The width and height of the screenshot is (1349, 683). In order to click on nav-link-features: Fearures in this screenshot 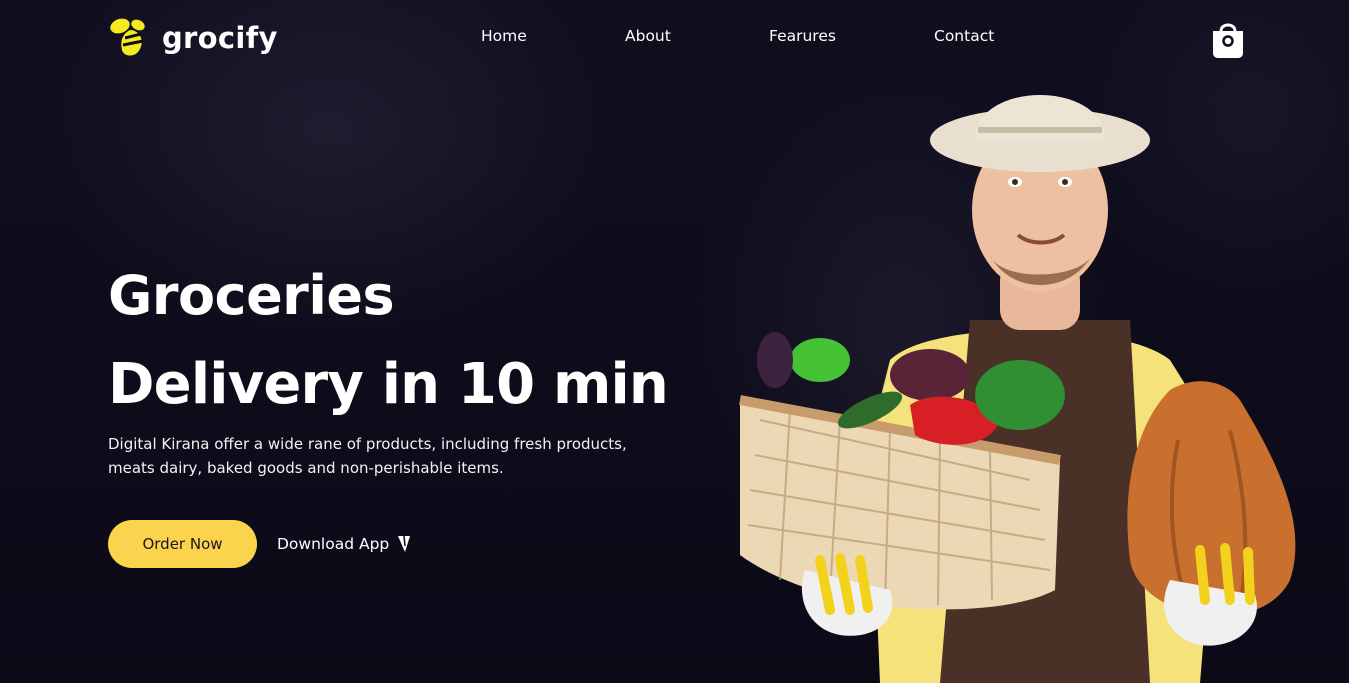, I will do `click(802, 36)`.